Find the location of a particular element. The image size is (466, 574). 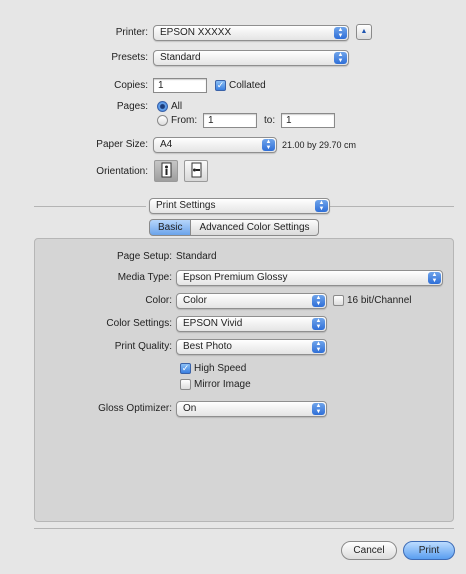

print-quality-value: Best Photo is located at coordinates (207, 346).